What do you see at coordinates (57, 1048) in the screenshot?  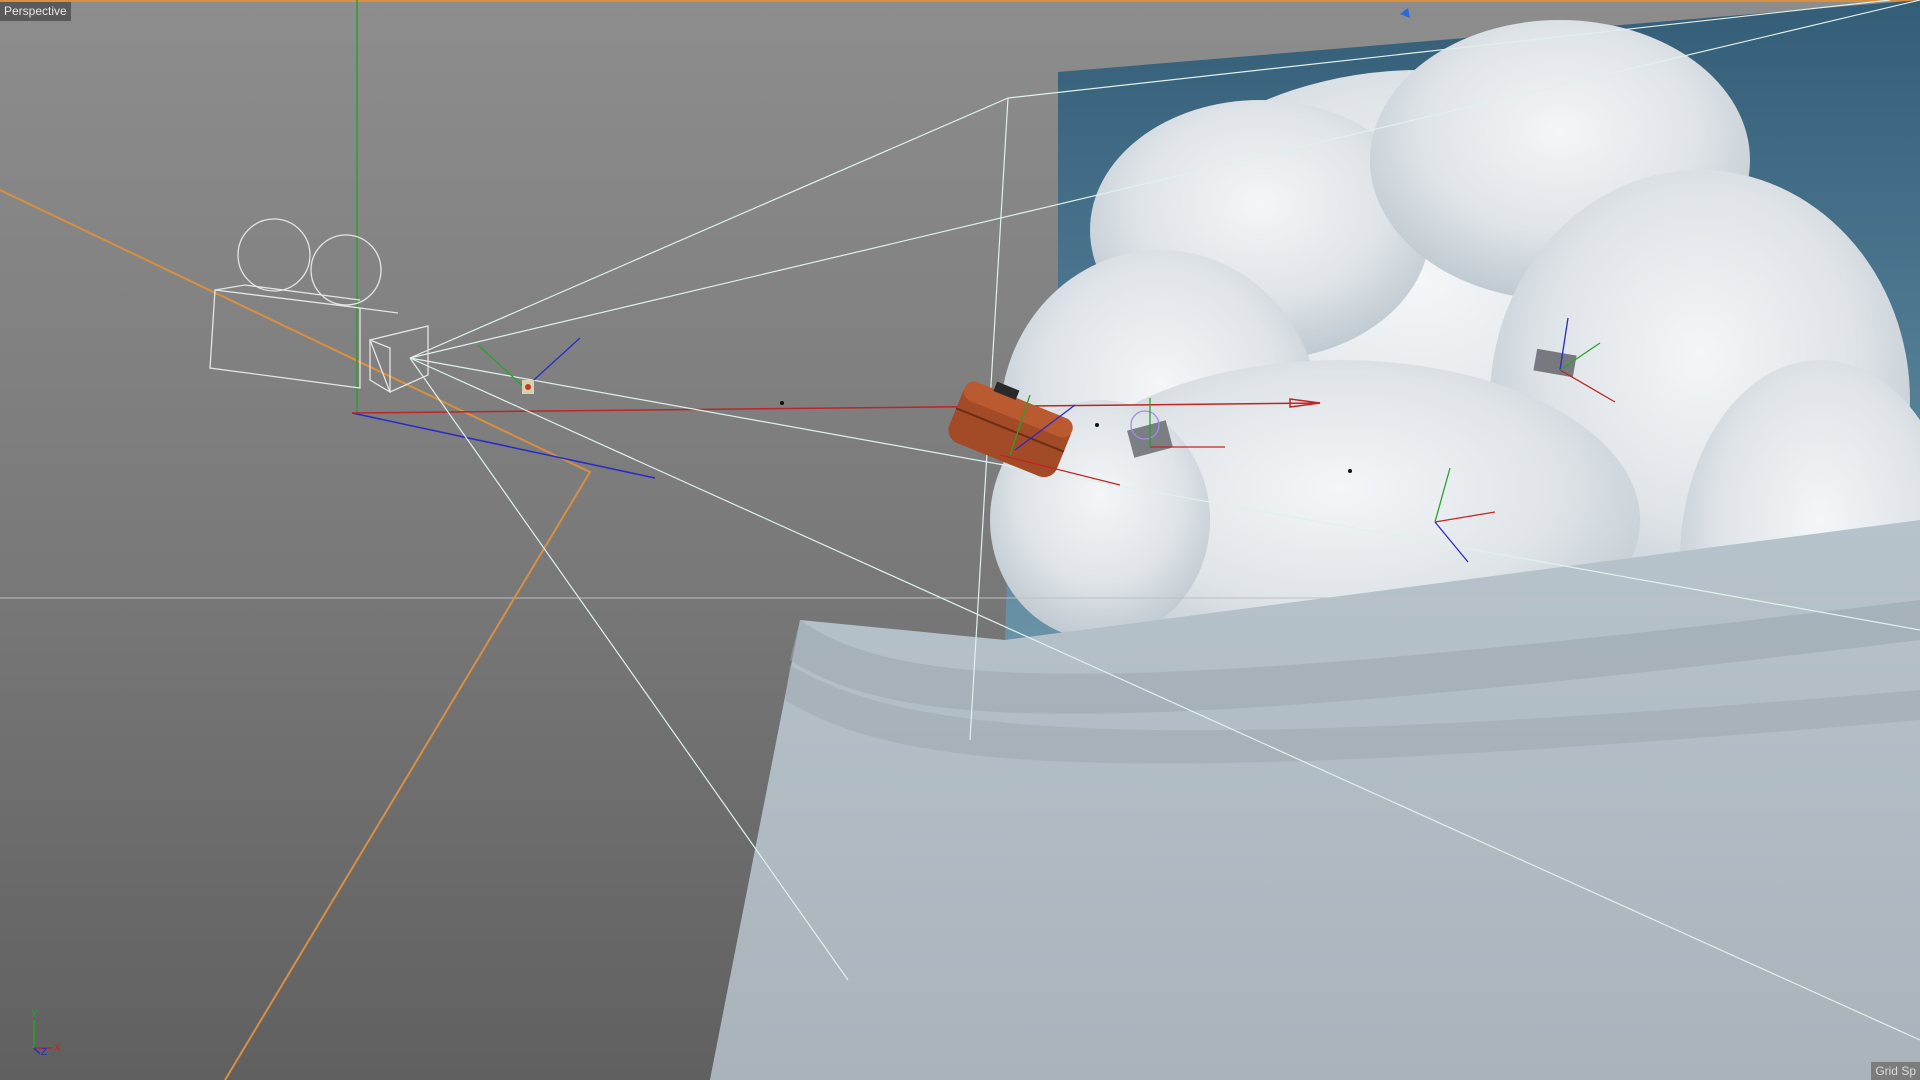 I see `axis-label-x: X` at bounding box center [57, 1048].